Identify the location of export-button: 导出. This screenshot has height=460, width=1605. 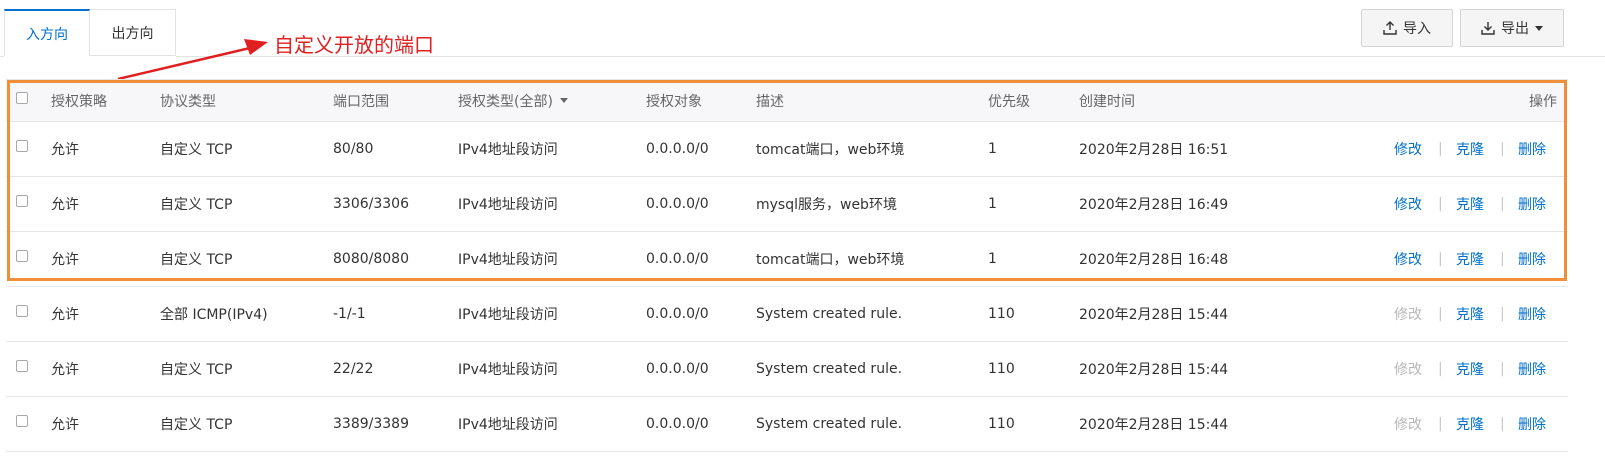
(1512, 28).